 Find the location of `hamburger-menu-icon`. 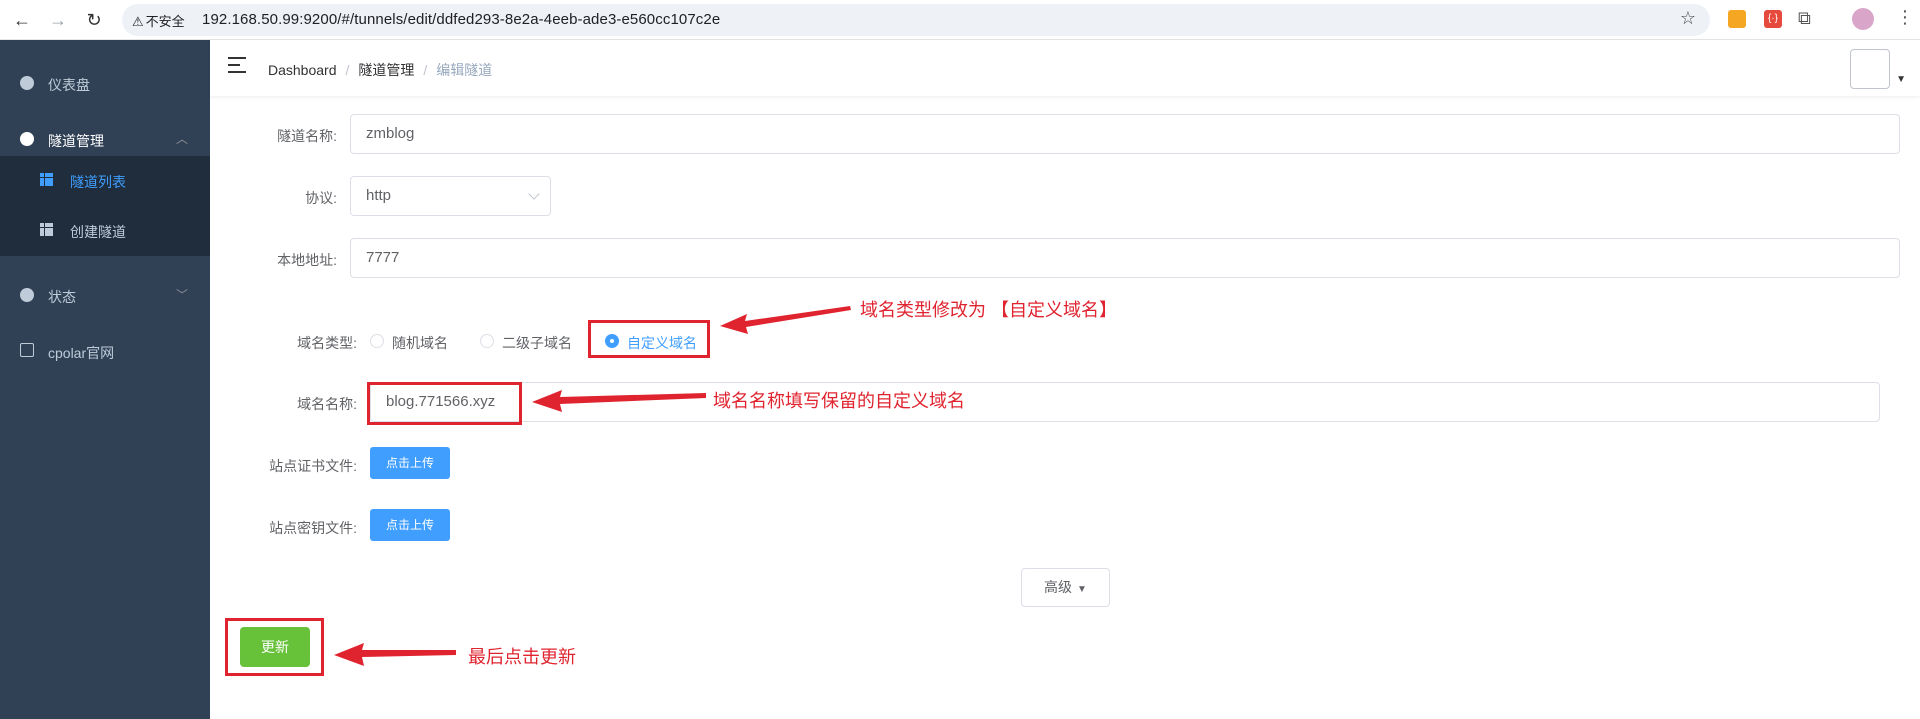

hamburger-menu-icon is located at coordinates (237, 65).